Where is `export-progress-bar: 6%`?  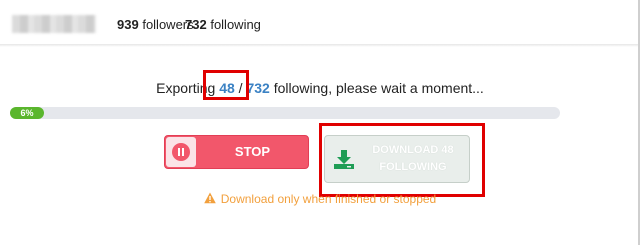
export-progress-bar: 6% is located at coordinates (285, 113).